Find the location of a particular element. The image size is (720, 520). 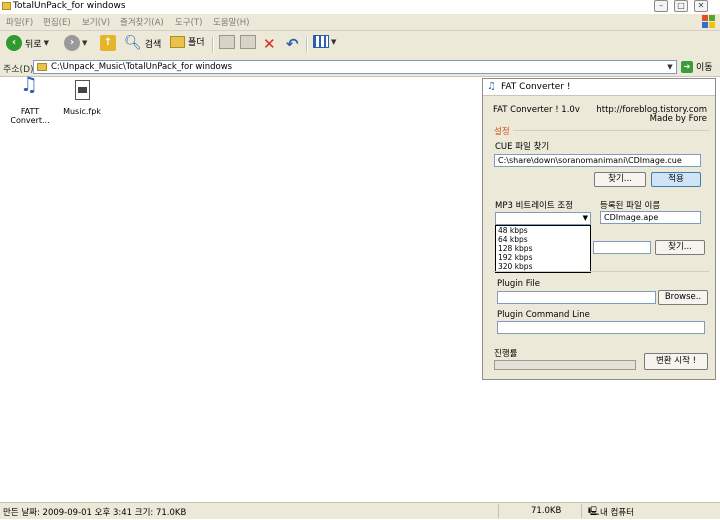

plugin-file-input is located at coordinates (576, 297).